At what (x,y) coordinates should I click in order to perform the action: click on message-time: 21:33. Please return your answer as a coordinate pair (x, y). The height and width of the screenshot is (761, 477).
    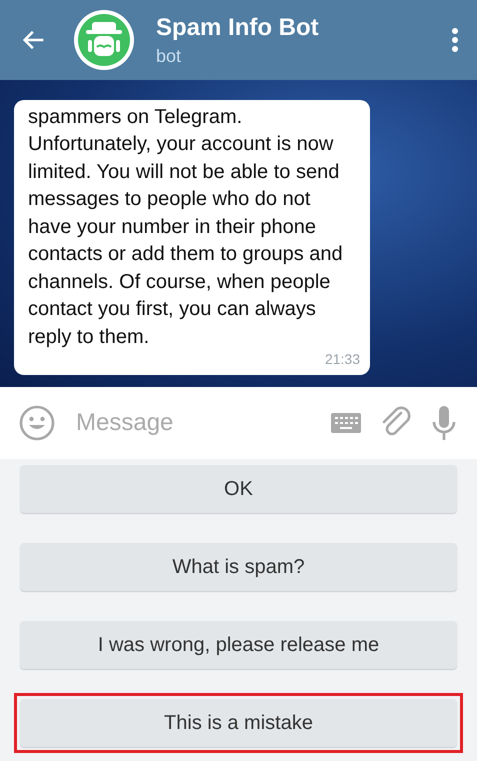
    Looking at the image, I should click on (342, 359).